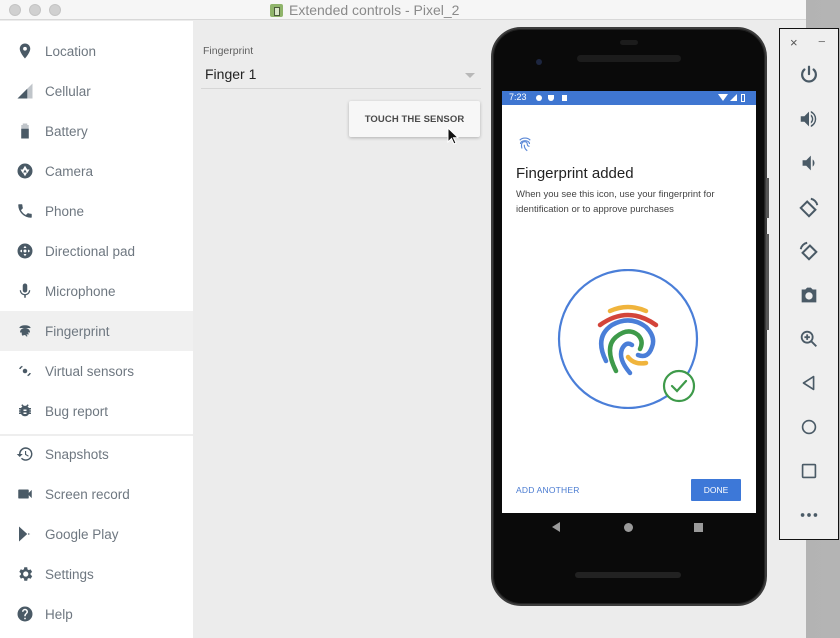 The image size is (840, 638). Describe the element at coordinates (15, 10) in the screenshot. I see `window-close-button` at that location.